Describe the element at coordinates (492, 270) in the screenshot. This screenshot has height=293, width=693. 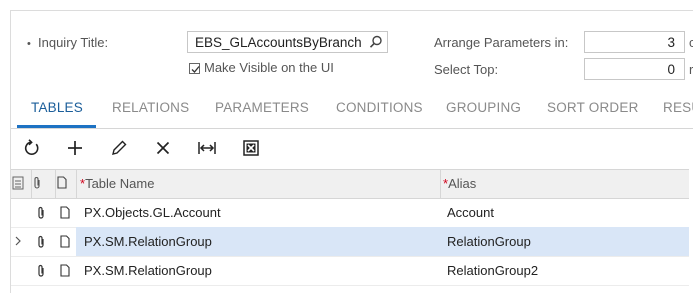
I see `cell-alias: RelationGroup2` at that location.